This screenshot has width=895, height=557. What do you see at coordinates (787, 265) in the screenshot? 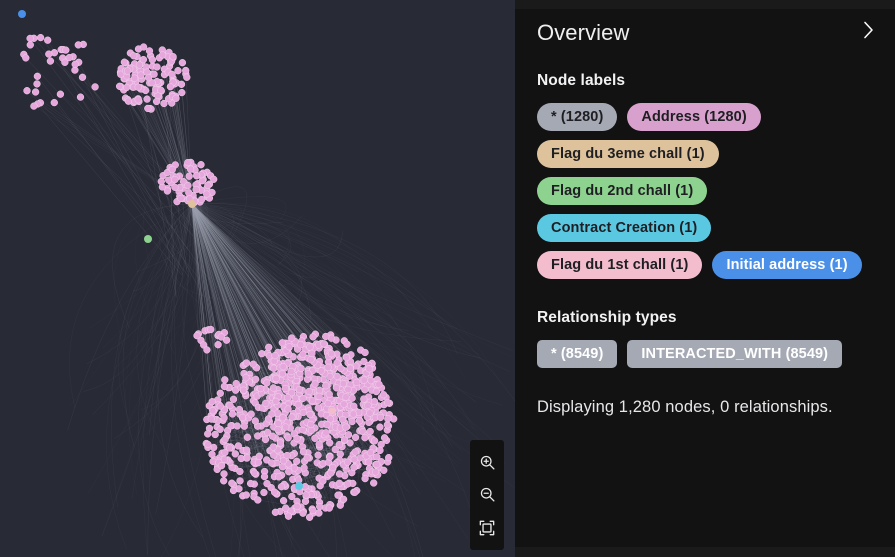
I see `node-label-pill-6: Initial address (1)` at bounding box center [787, 265].